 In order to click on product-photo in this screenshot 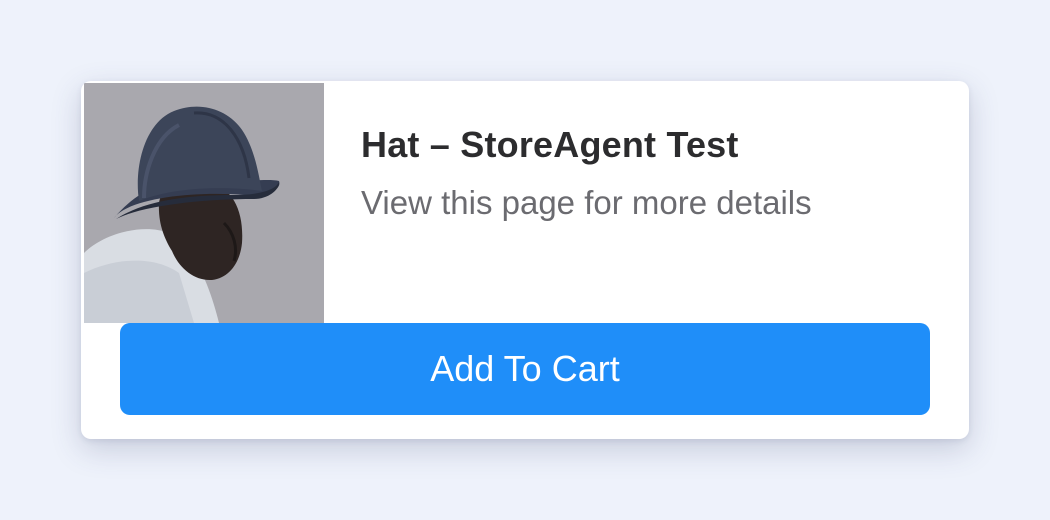, I will do `click(204, 203)`.